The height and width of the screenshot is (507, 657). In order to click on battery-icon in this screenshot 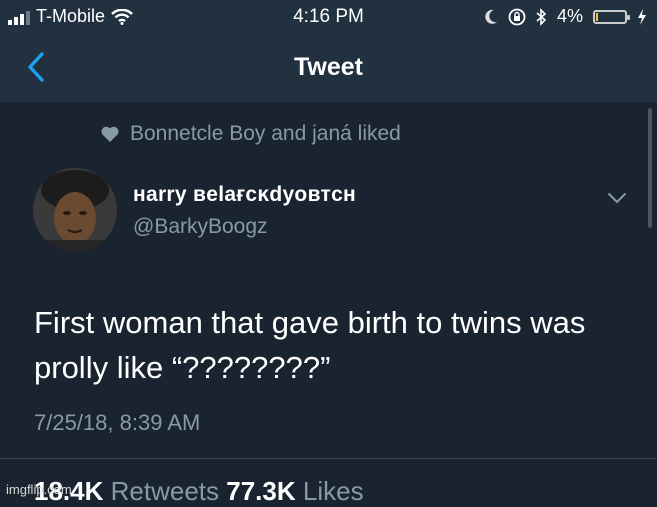, I will do `click(611, 16)`.